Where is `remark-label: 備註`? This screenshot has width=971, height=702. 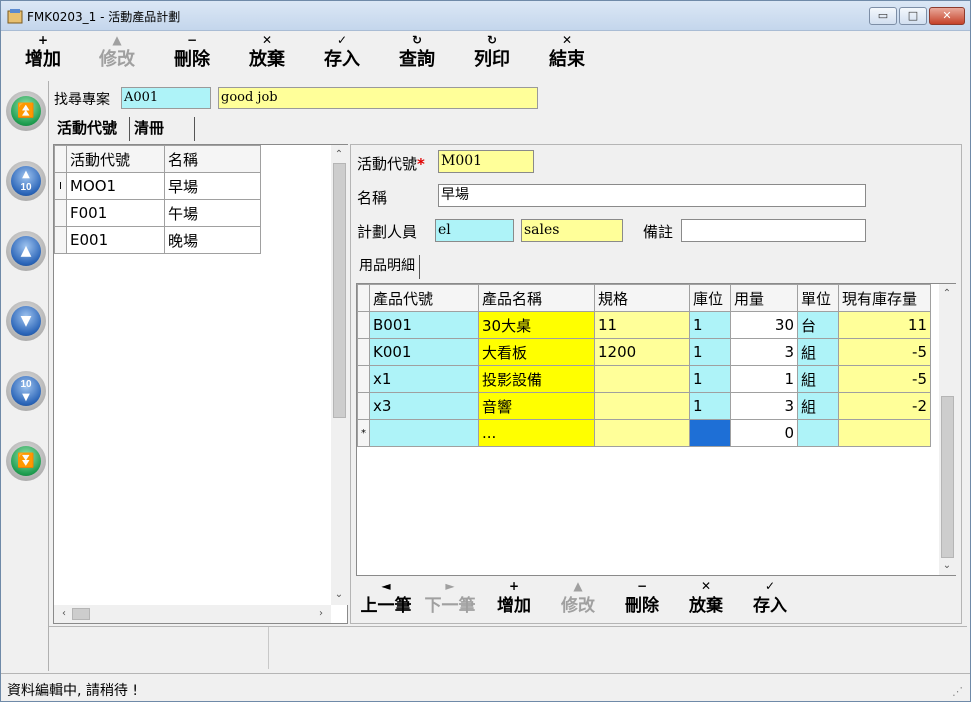 remark-label: 備註 is located at coordinates (658, 232).